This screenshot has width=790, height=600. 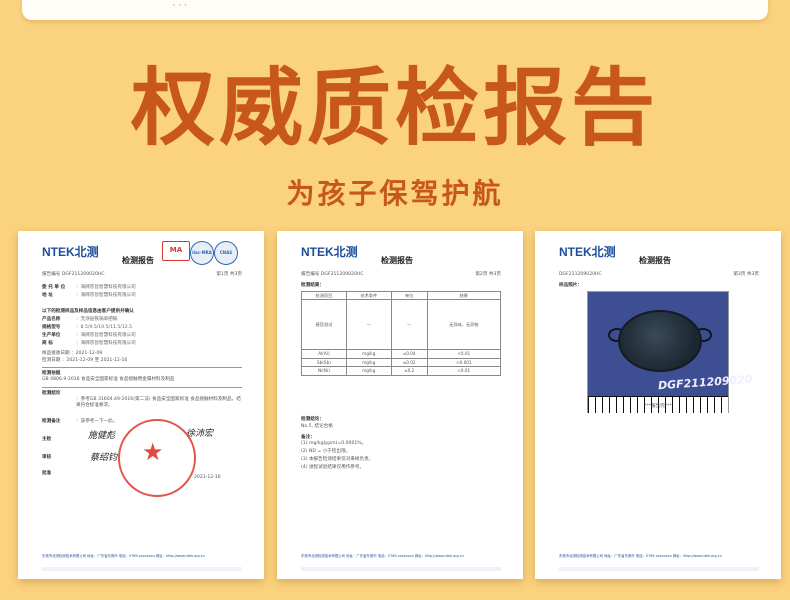 I want to click on table-cell: 无异味，无异物, so click(x=464, y=325).